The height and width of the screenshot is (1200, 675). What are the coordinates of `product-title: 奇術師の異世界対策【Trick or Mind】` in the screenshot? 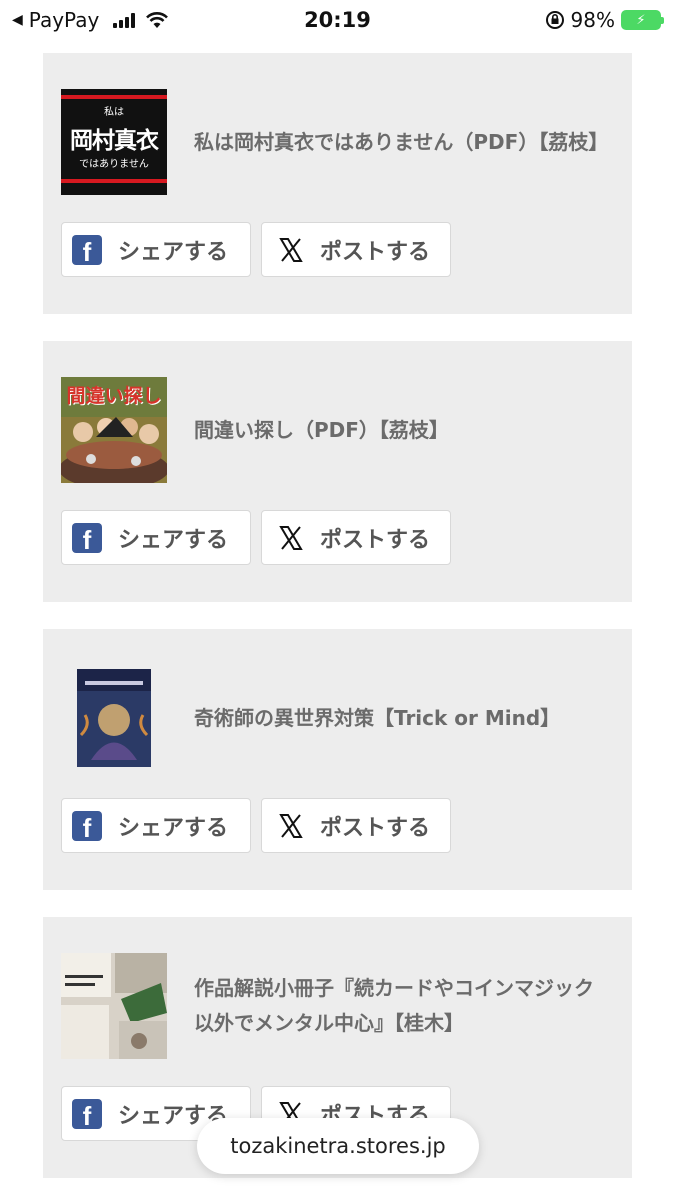 It's located at (401, 718).